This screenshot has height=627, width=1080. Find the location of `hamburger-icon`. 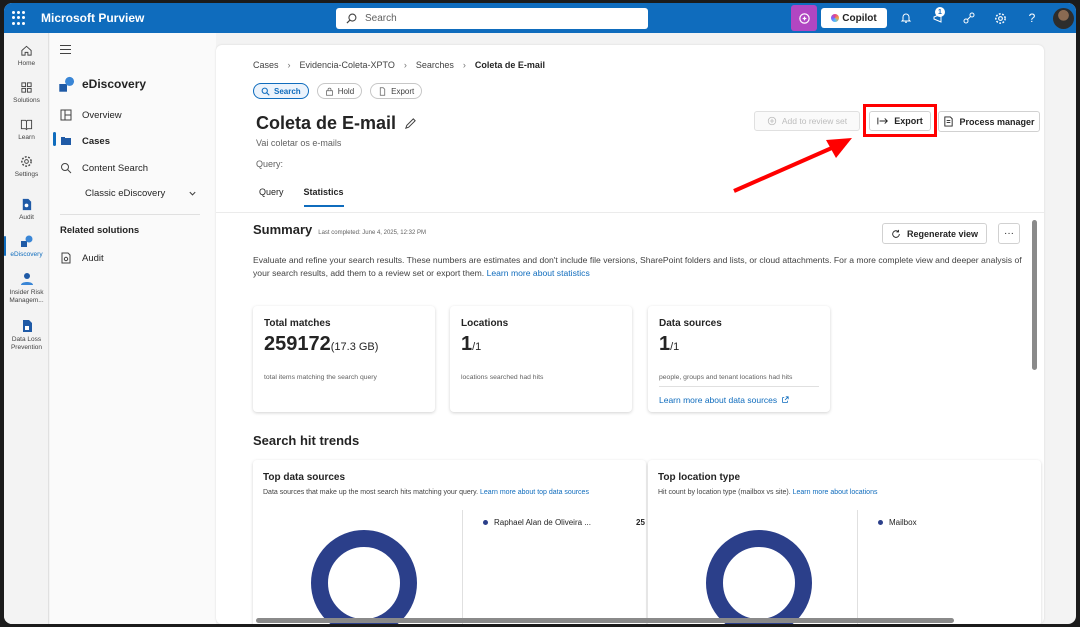

hamburger-icon is located at coordinates (65, 51).